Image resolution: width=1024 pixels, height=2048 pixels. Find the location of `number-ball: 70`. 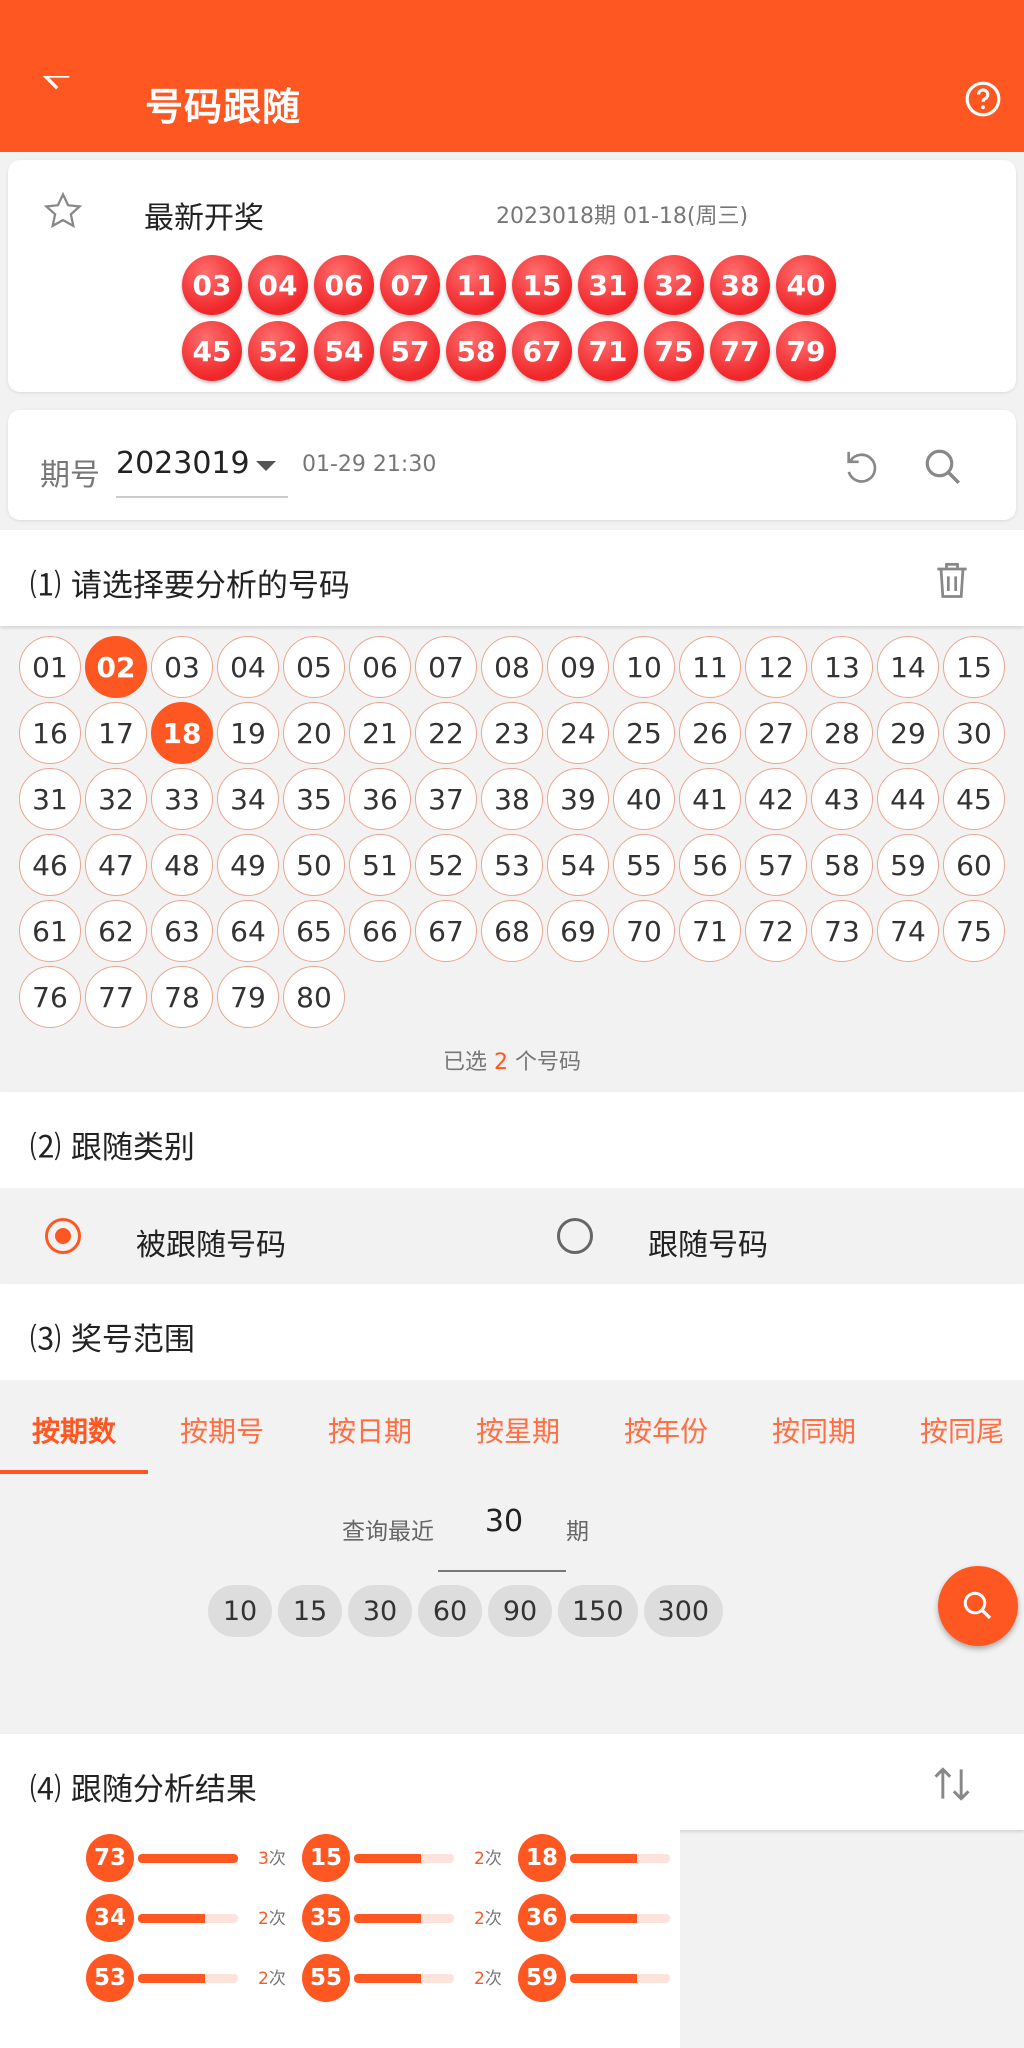

number-ball: 70 is located at coordinates (644, 931).